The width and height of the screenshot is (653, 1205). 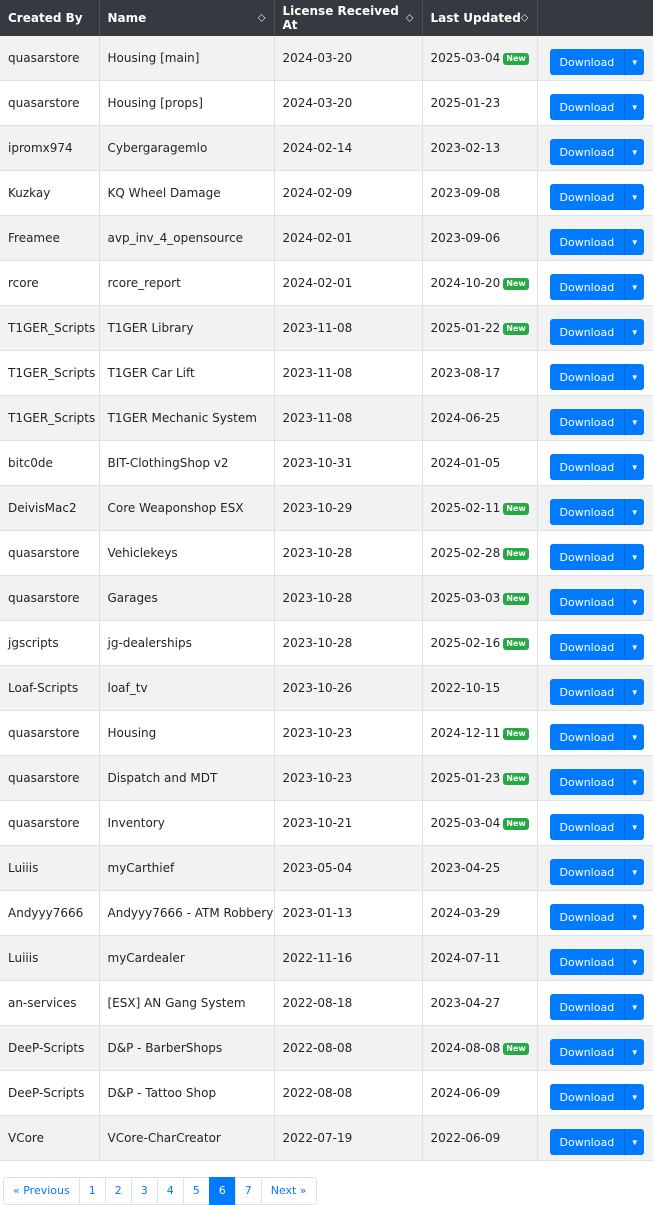 I want to click on col-created-by: Created By, so click(x=49, y=18).